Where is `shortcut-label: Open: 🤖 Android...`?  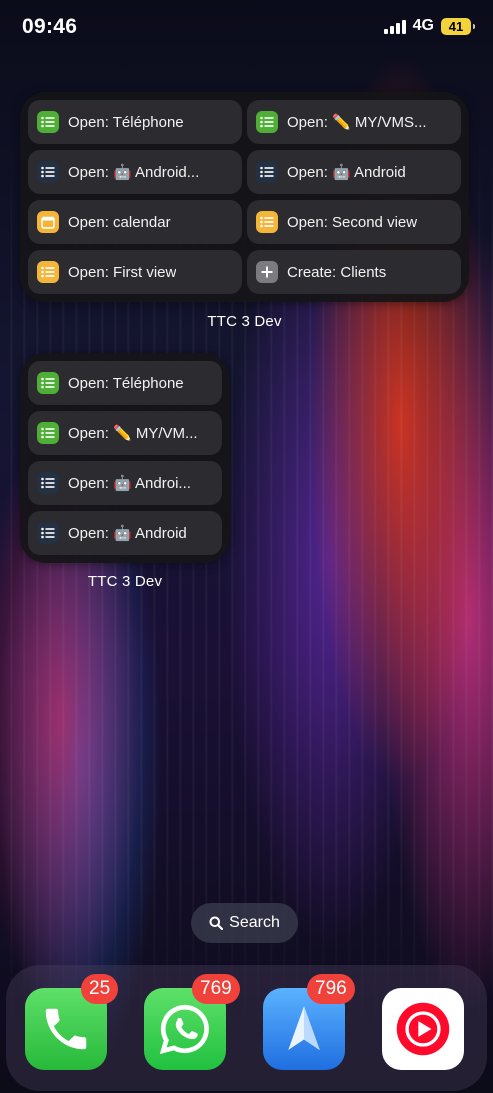 shortcut-label: Open: 🤖 Android... is located at coordinates (134, 172).